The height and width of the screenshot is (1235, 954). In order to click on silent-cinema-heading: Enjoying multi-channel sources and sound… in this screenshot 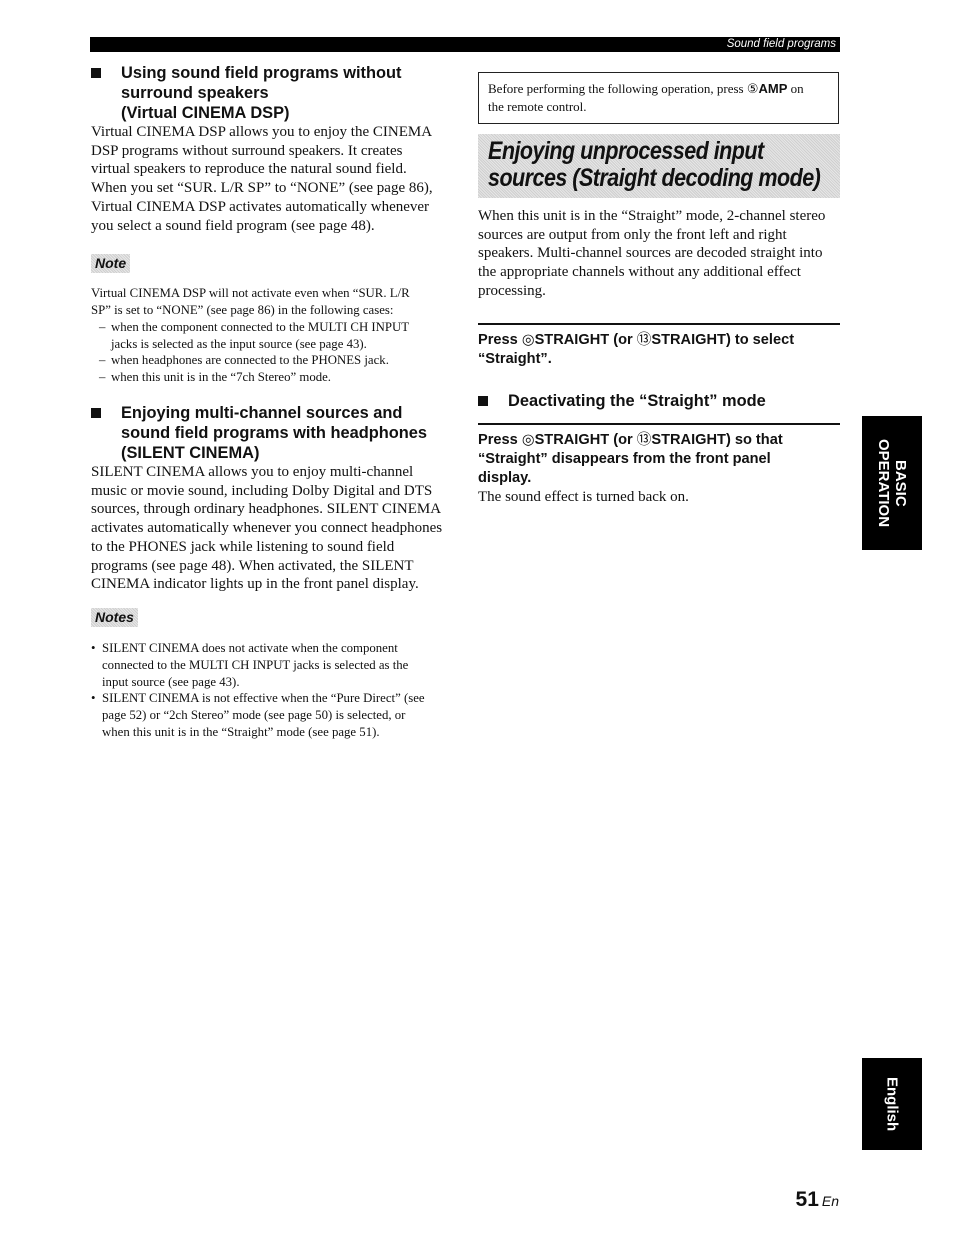, I will do `click(273, 433)`.